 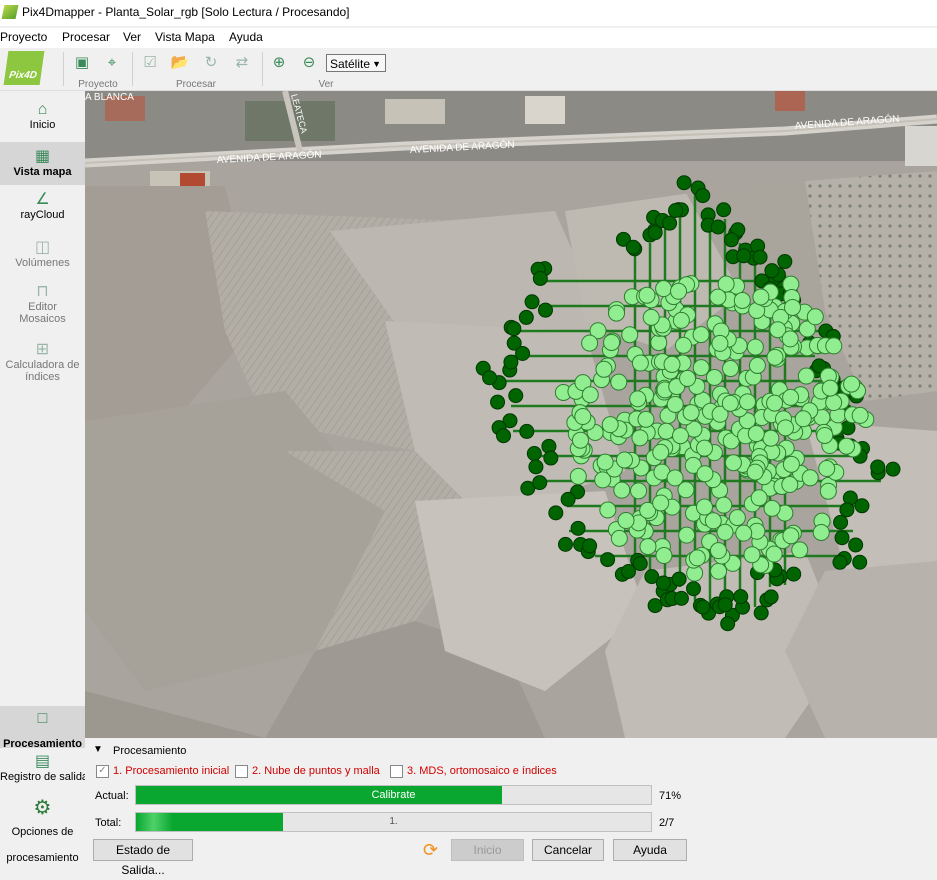 What do you see at coordinates (667, 823) in the screenshot?
I see `total-count: 2/7` at bounding box center [667, 823].